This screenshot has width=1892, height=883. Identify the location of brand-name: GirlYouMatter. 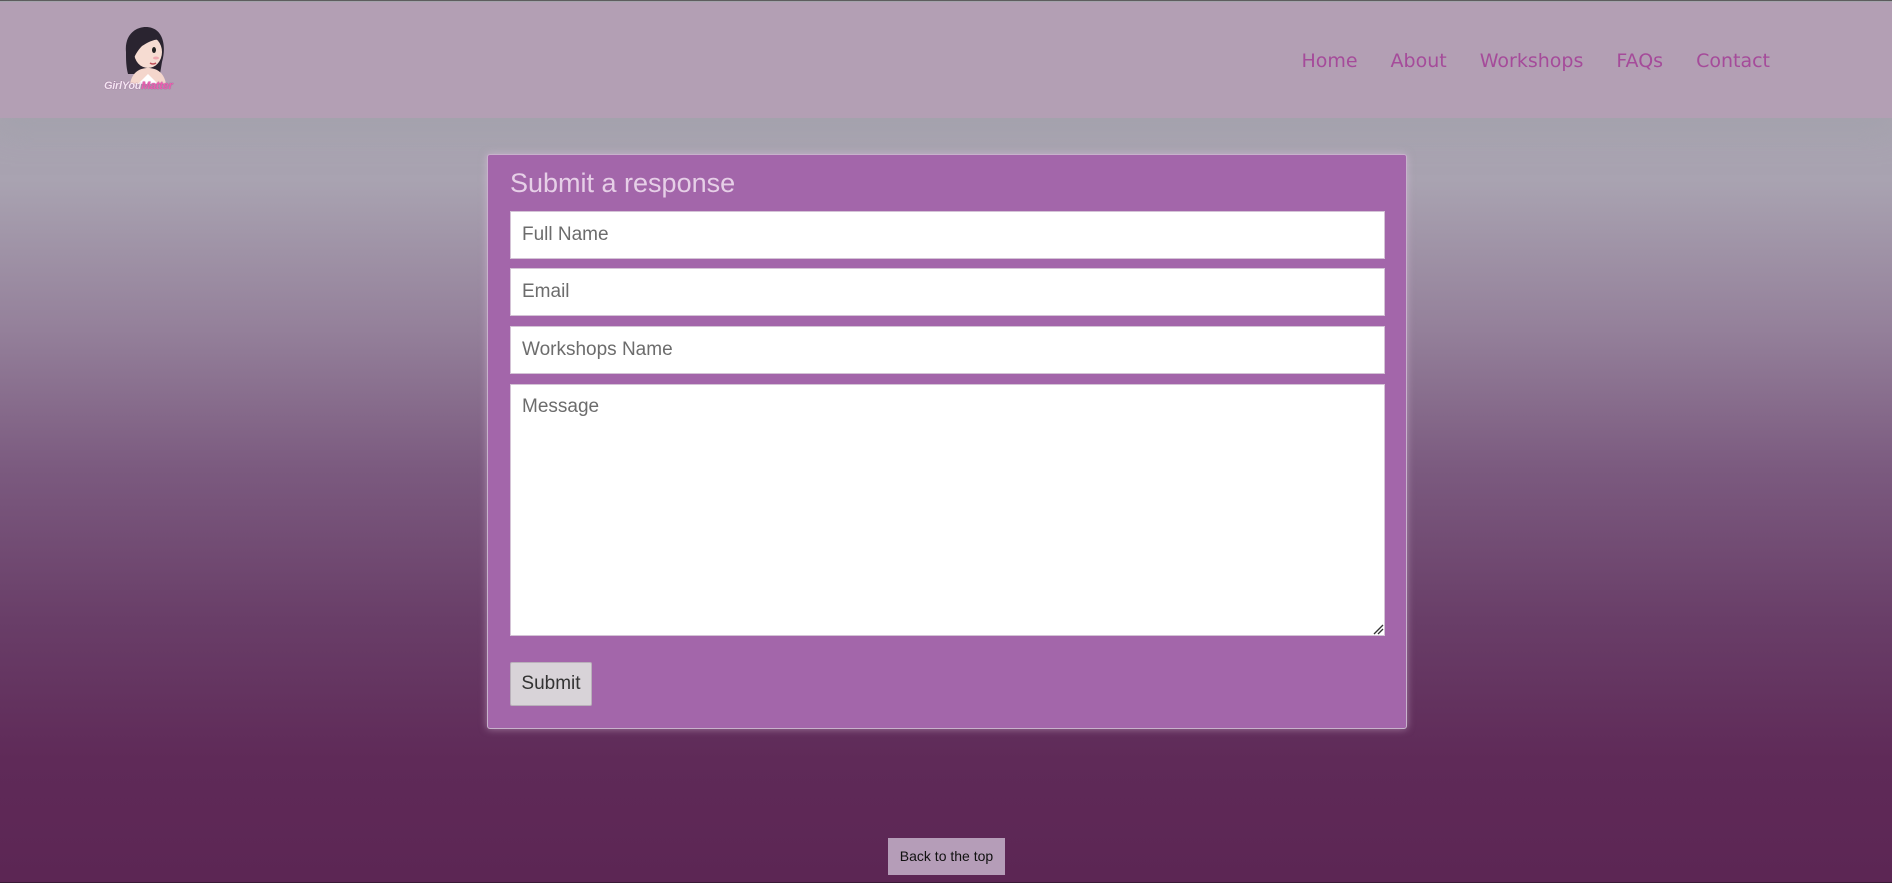
(138, 86).